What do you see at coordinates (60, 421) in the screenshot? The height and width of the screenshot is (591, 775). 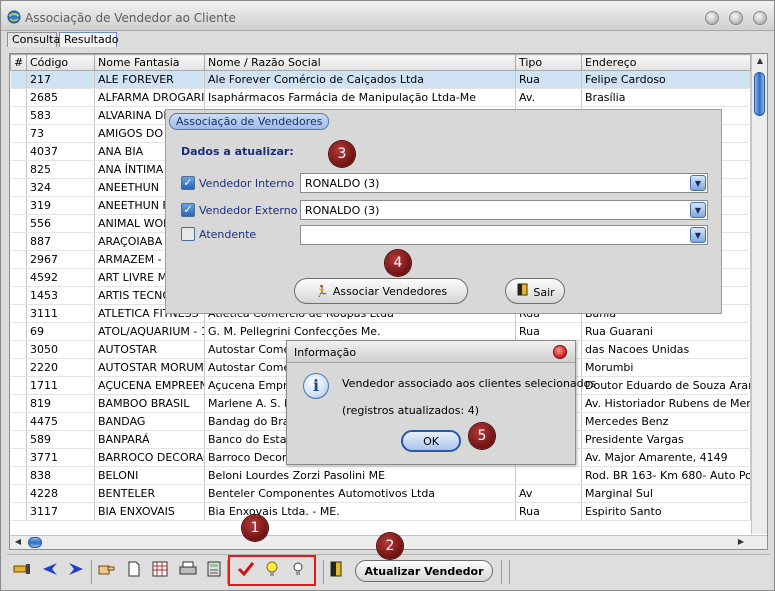 I see `cell-code: 4475` at bounding box center [60, 421].